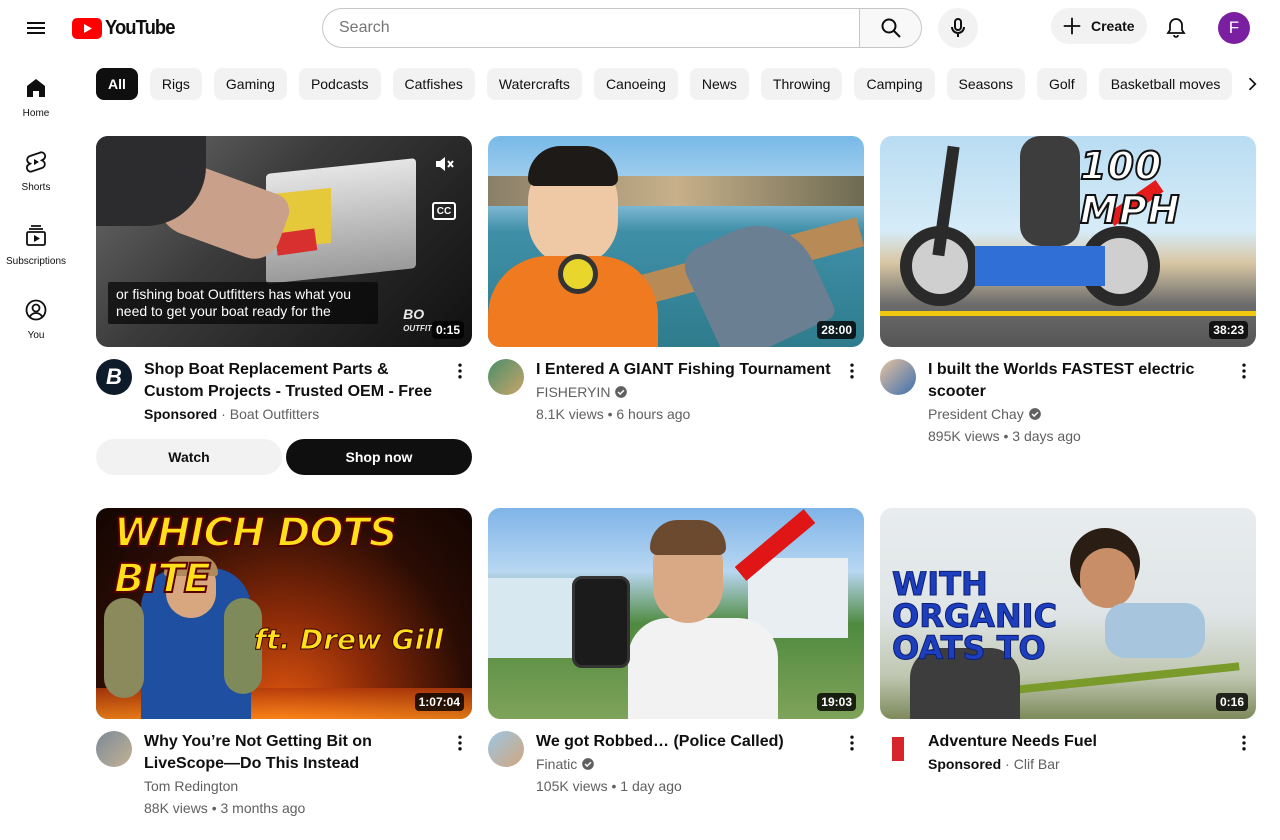  Describe the element at coordinates (801, 84) in the screenshot. I see `chip-throwing: Throwing` at that location.